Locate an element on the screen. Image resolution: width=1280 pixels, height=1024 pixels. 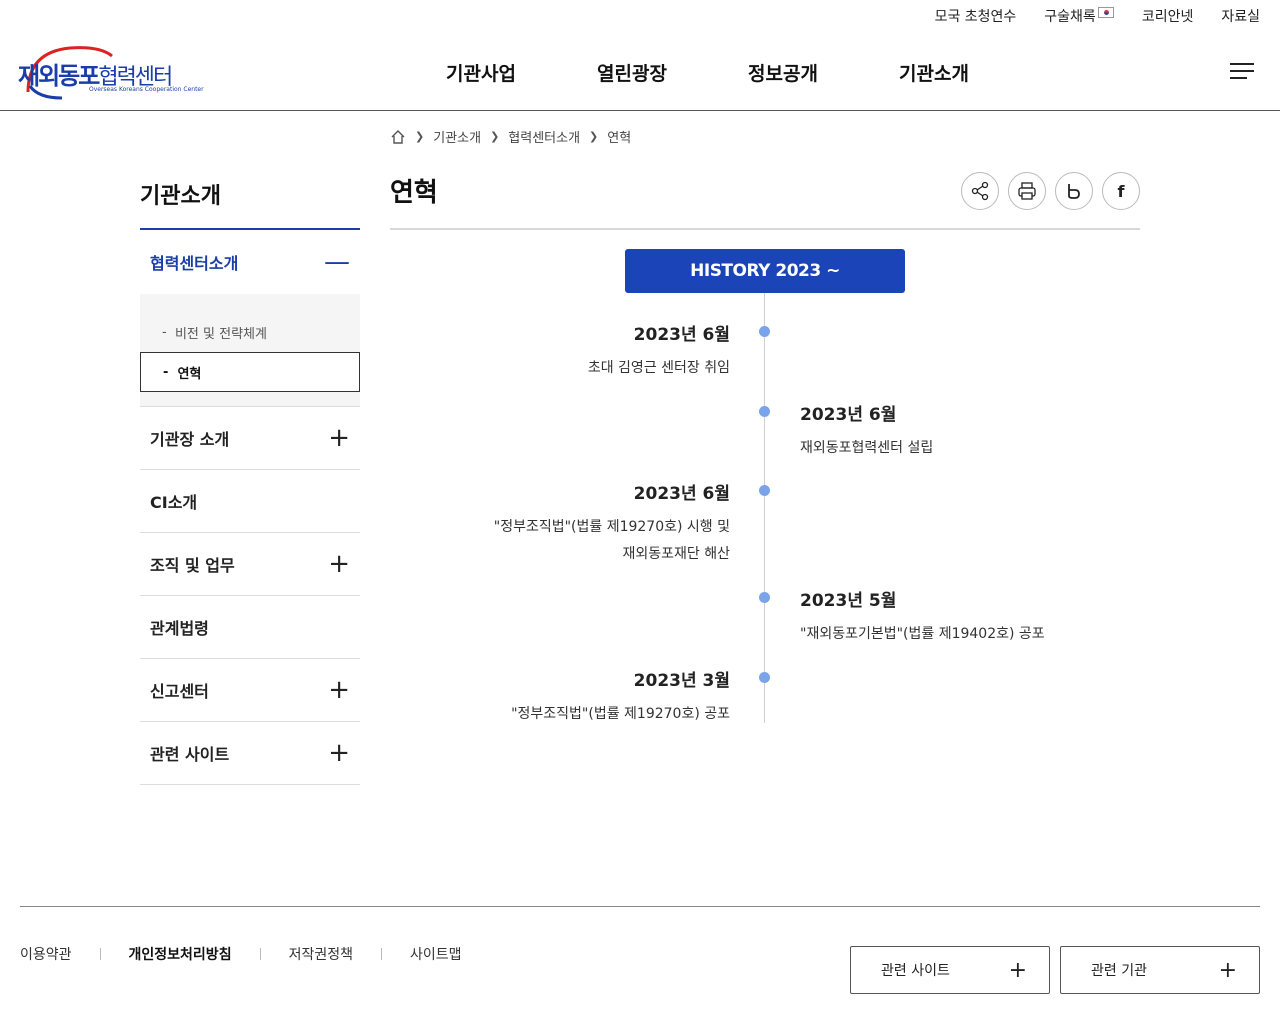
timeline-event: 2023년 6월초대 김영근 센터장 취임 is located at coordinates (580, 351).